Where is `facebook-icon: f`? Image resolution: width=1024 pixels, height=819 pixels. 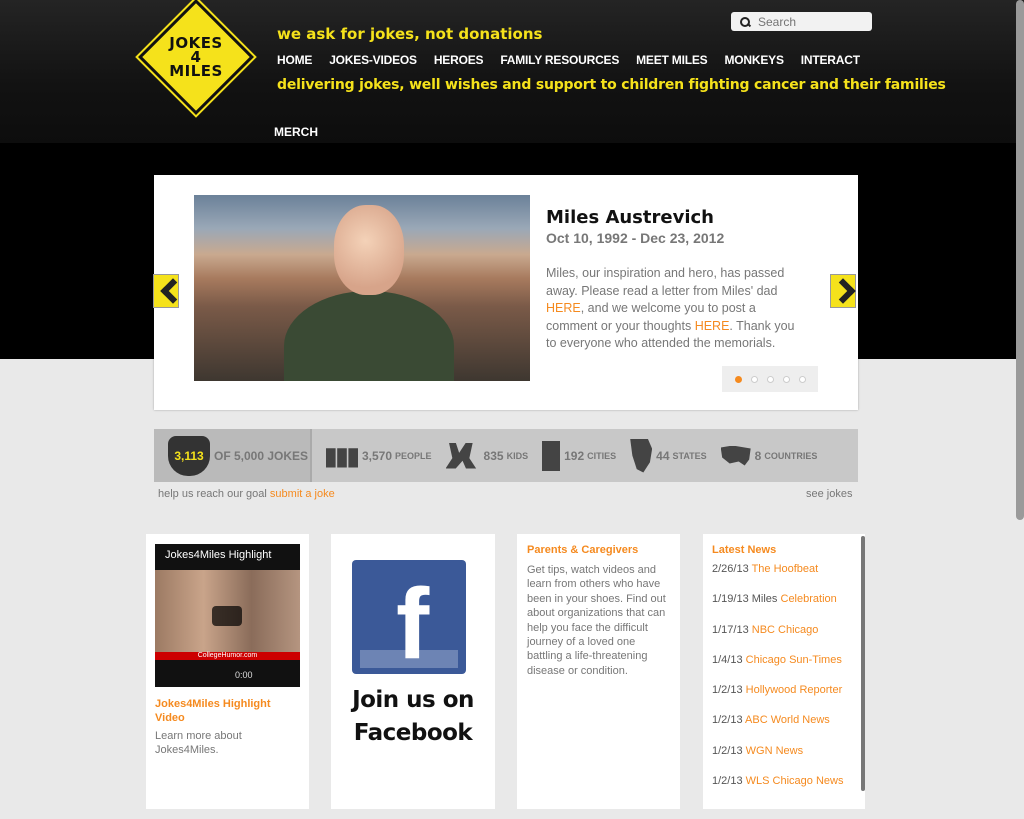 facebook-icon: f is located at coordinates (409, 617).